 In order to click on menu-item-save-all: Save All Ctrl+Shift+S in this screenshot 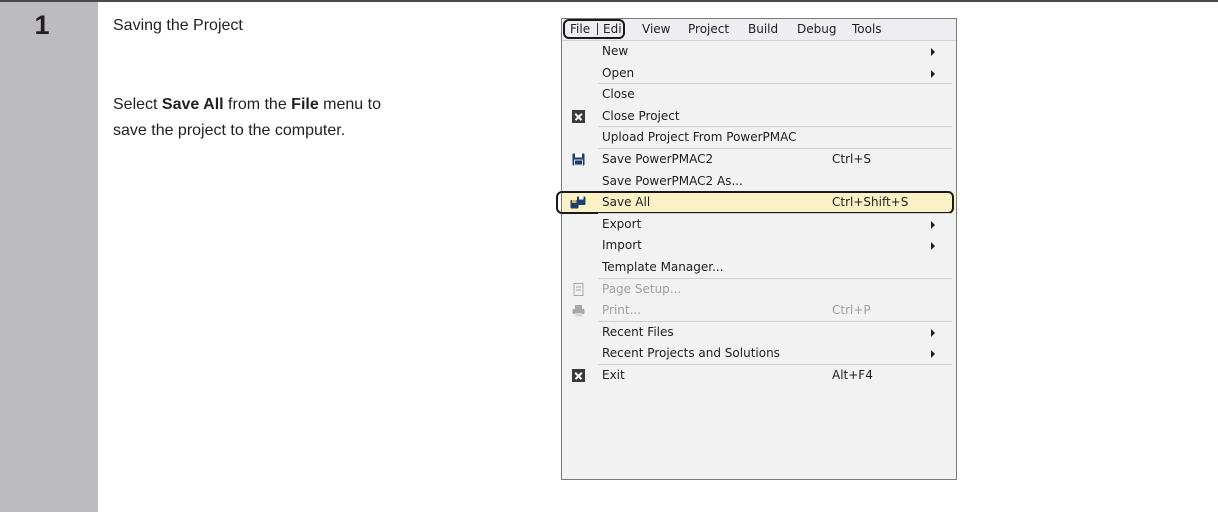, I will do `click(756, 203)`.